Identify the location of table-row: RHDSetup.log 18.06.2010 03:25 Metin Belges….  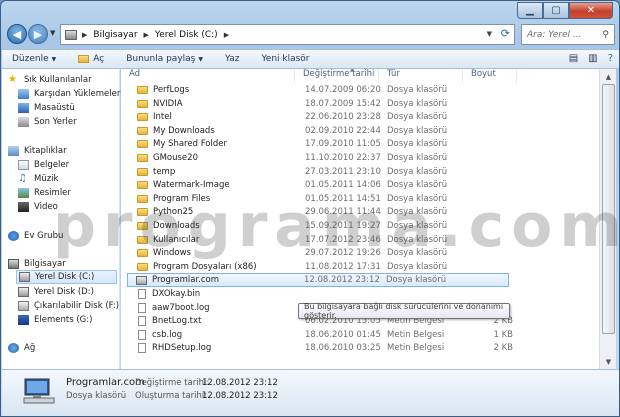
(321, 348).